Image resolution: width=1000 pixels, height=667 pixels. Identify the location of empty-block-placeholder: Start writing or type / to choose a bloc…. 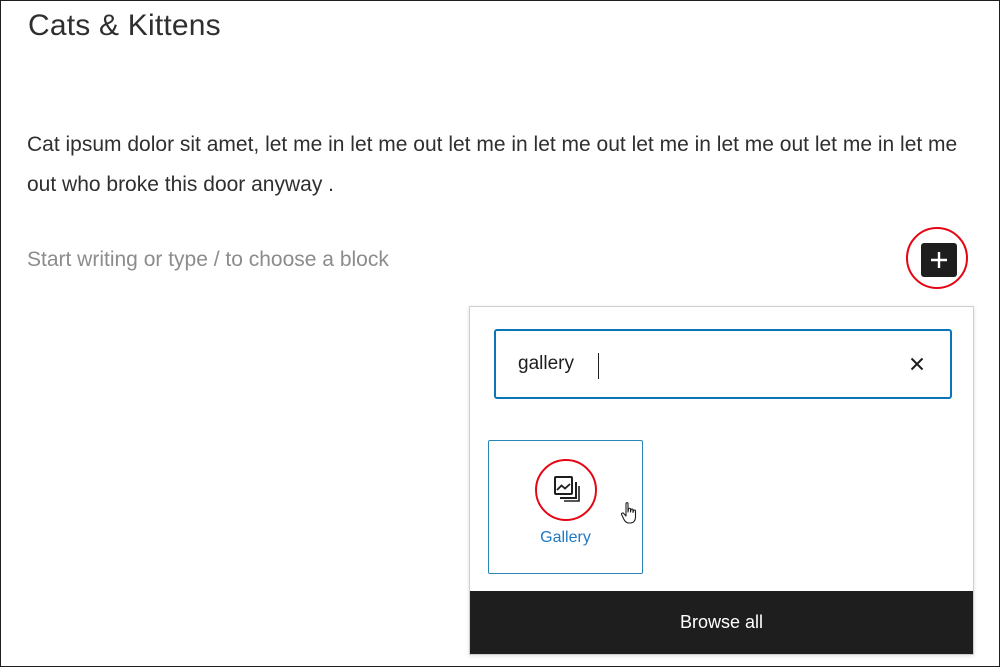
(208, 260).